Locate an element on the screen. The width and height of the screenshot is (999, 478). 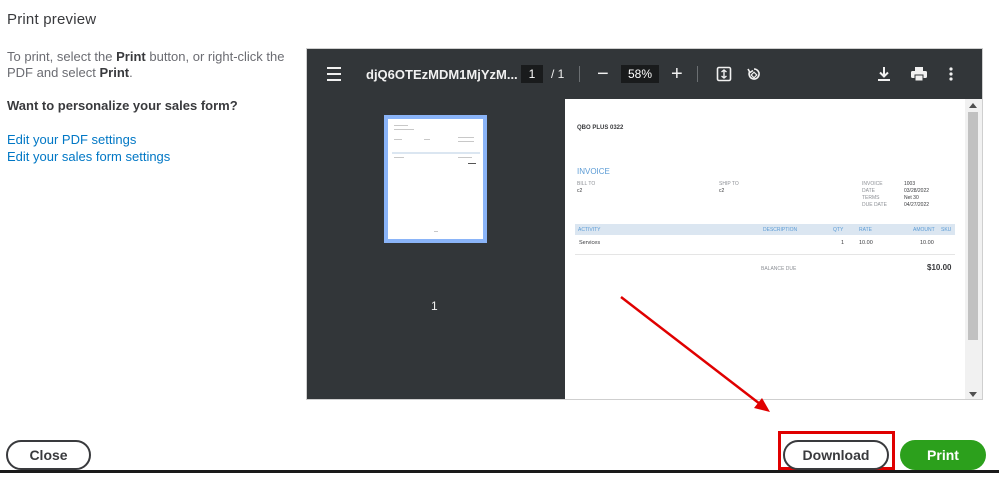
invoice-number-label: INVOICE is located at coordinates (872, 184).